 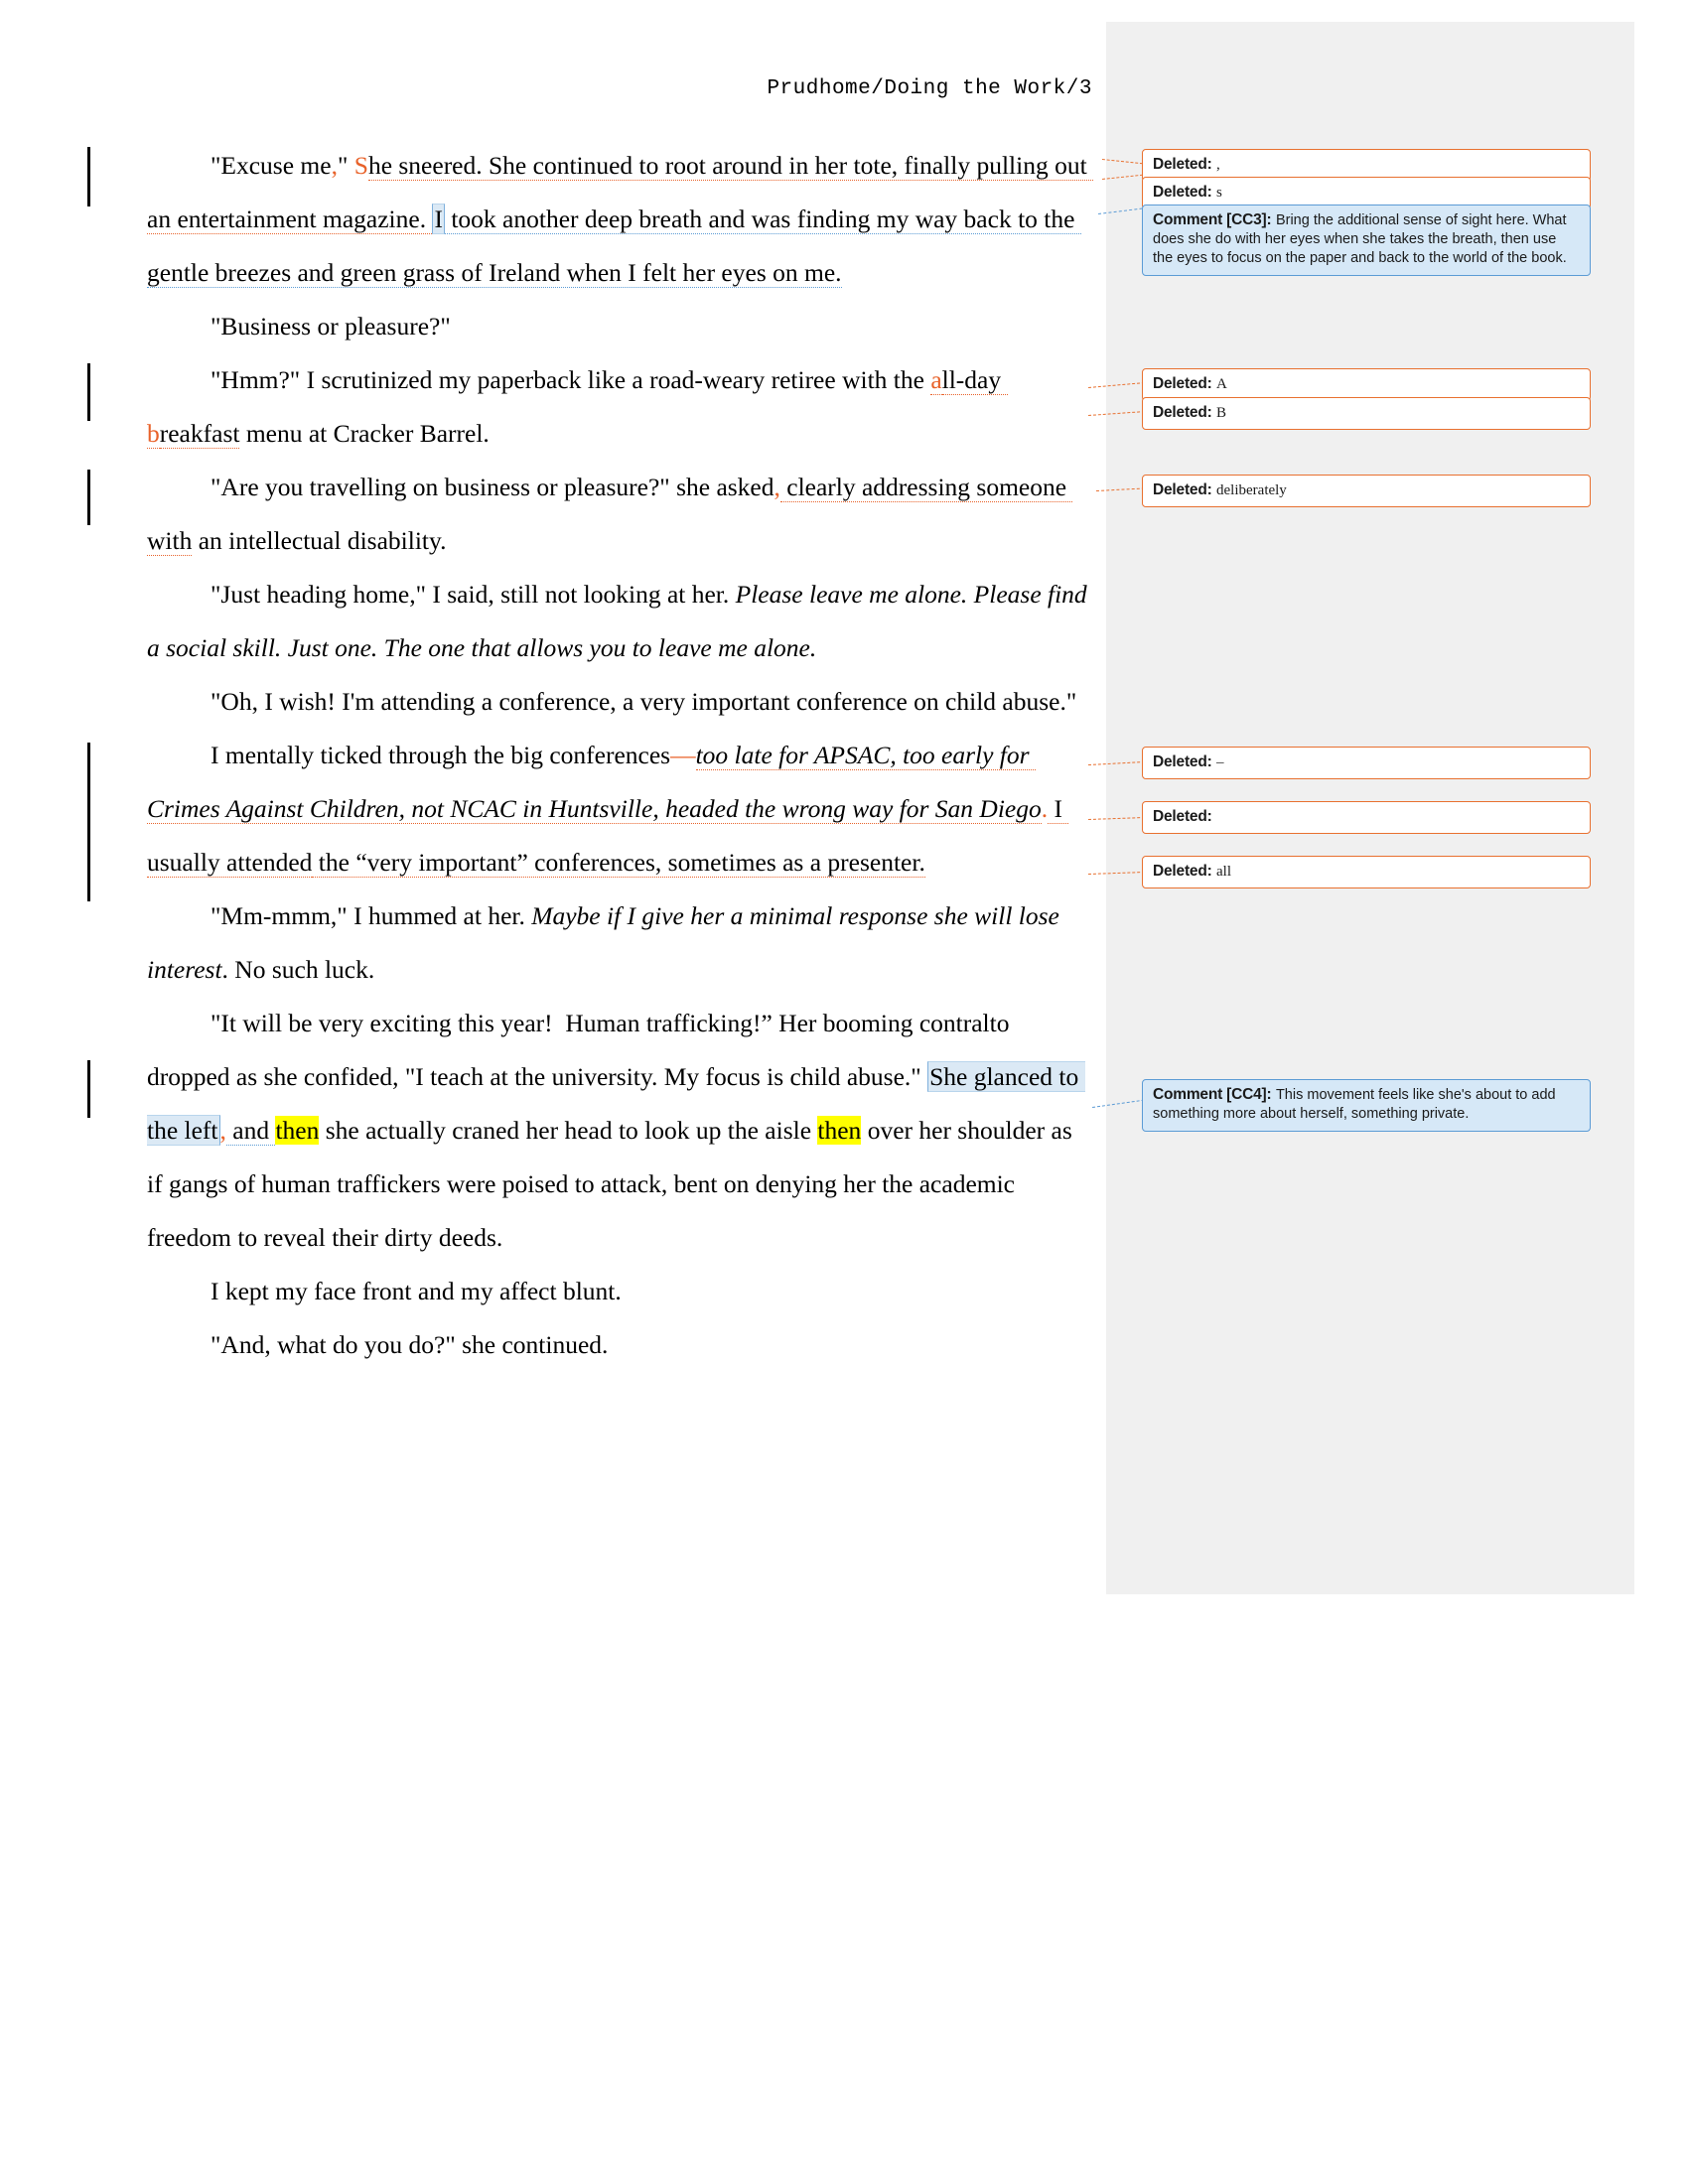 What do you see at coordinates (936, 380) in the screenshot?
I see `inserted-letter: a` at bounding box center [936, 380].